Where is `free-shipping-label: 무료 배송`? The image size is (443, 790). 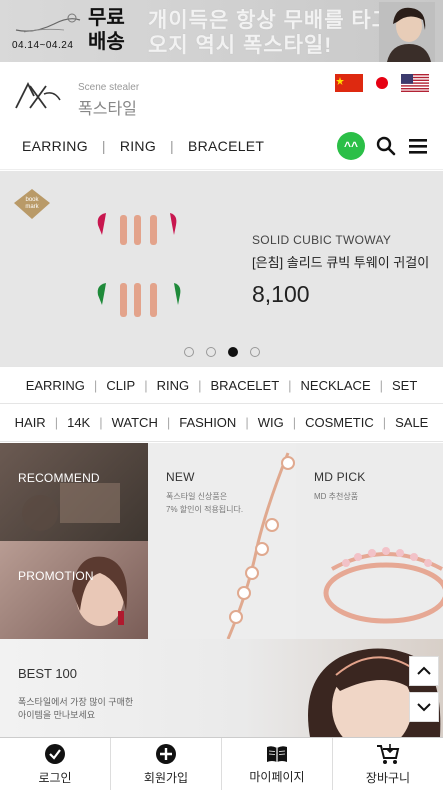 free-shipping-label: 무료 배송 is located at coordinates (106, 30).